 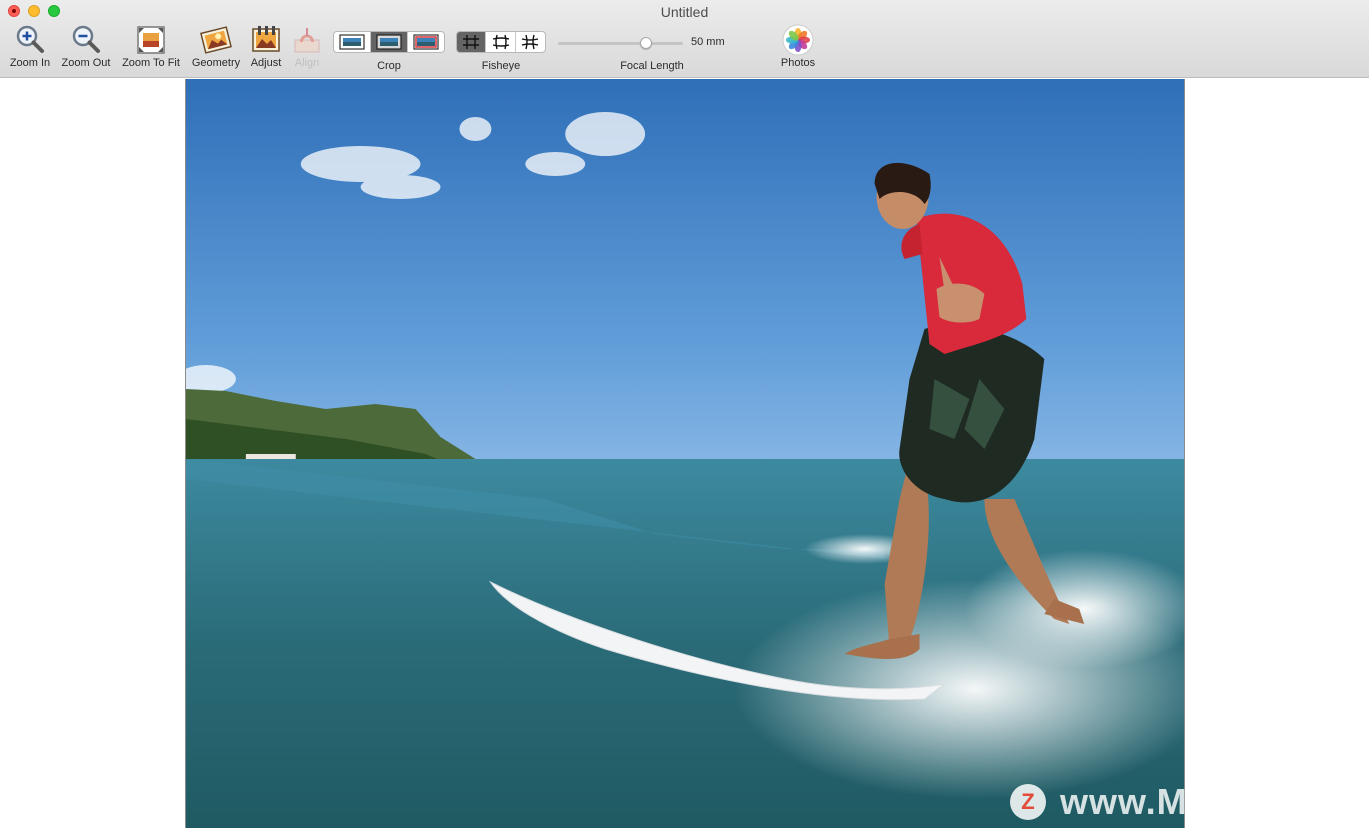 I want to click on adjust-icon, so click(x=266, y=39).